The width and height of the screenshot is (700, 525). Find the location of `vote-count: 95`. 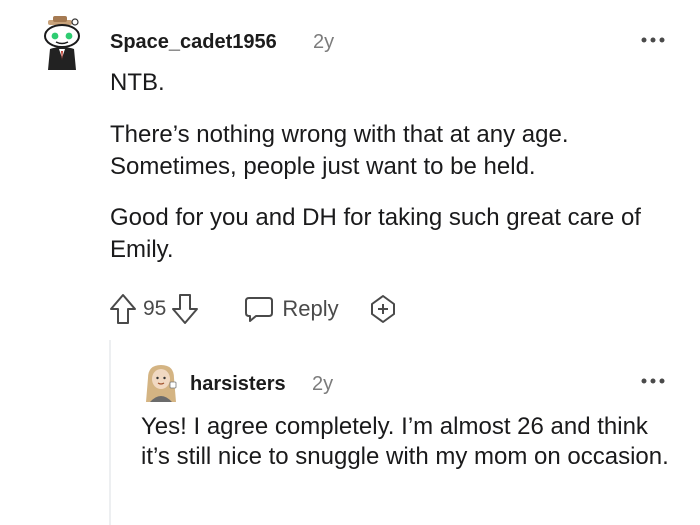

vote-count: 95 is located at coordinates (155, 308).